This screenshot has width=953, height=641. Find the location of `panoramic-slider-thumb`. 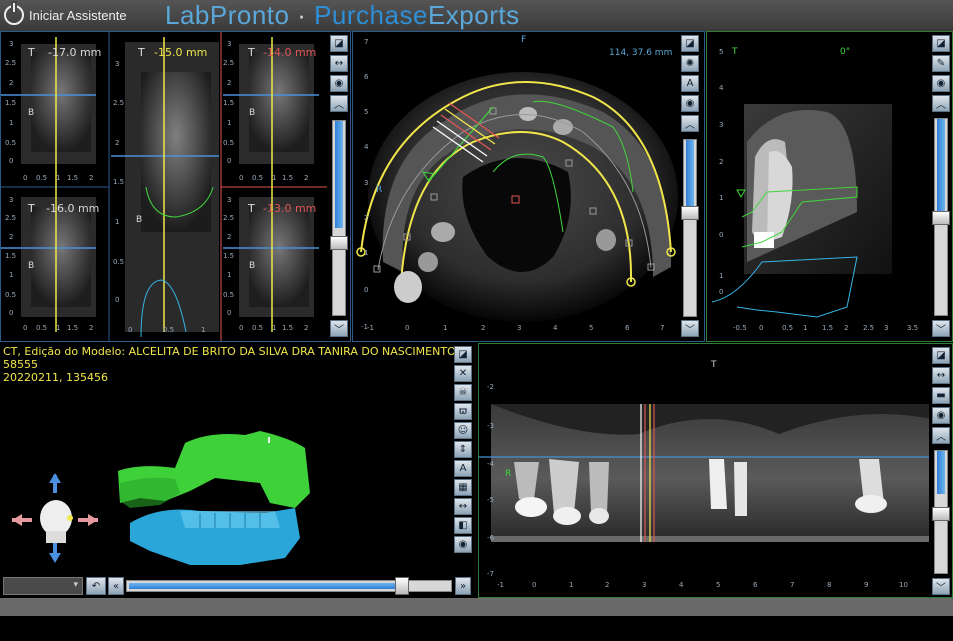

panoramic-slider-thumb is located at coordinates (941, 514).